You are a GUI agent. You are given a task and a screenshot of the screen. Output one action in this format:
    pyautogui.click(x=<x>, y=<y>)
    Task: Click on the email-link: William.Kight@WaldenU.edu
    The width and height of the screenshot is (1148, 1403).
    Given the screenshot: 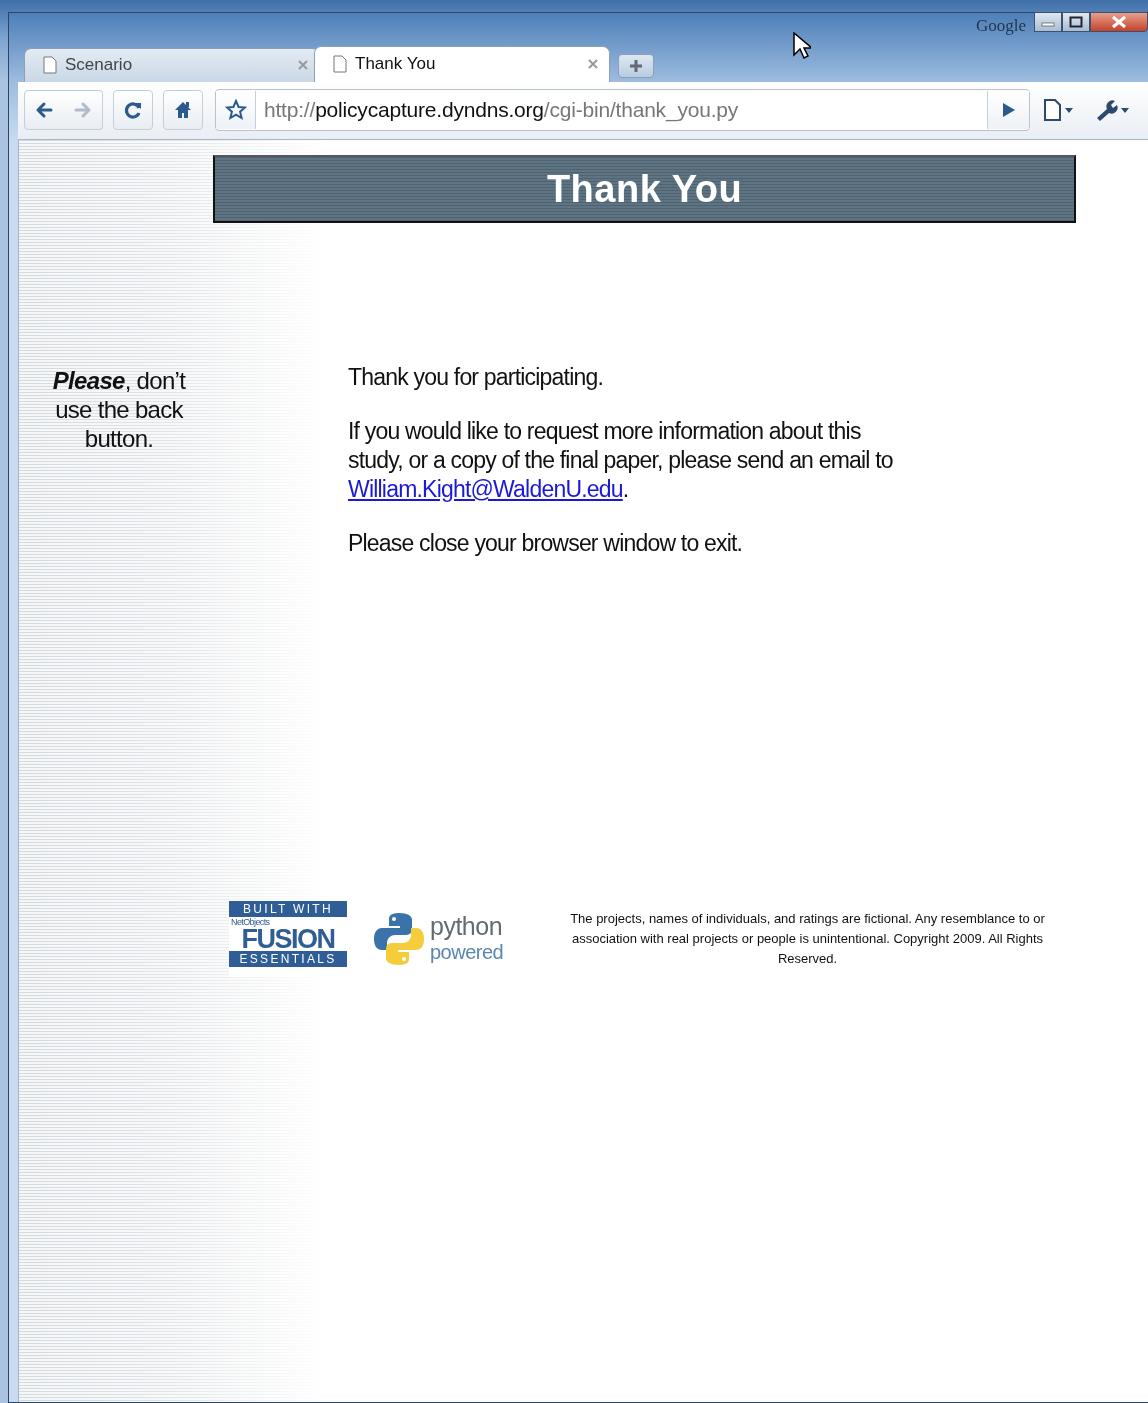 What is the action you would take?
    pyautogui.click(x=485, y=489)
    